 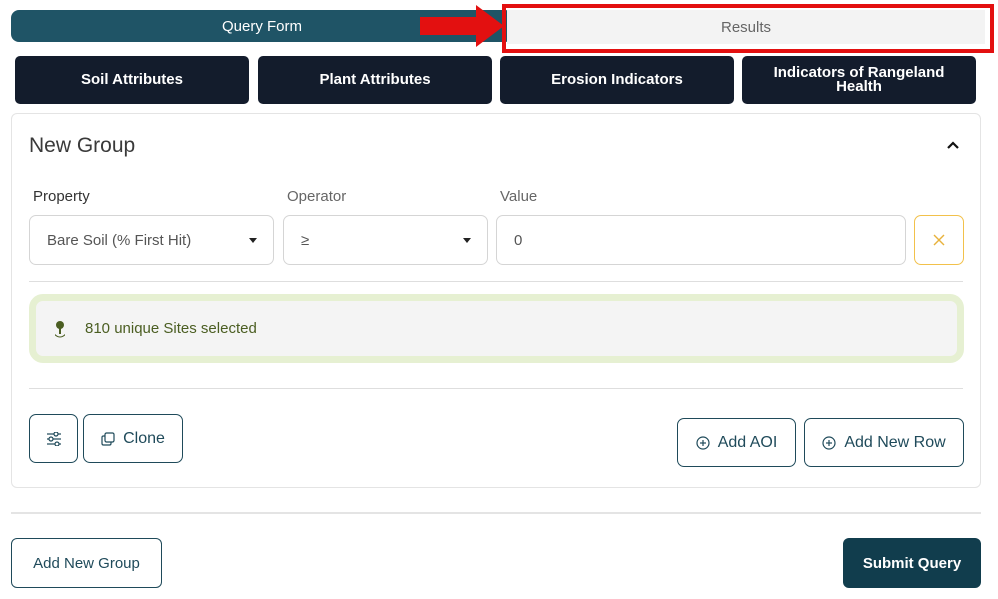 I want to click on add-aoi-button: Add AOI, so click(x=736, y=442).